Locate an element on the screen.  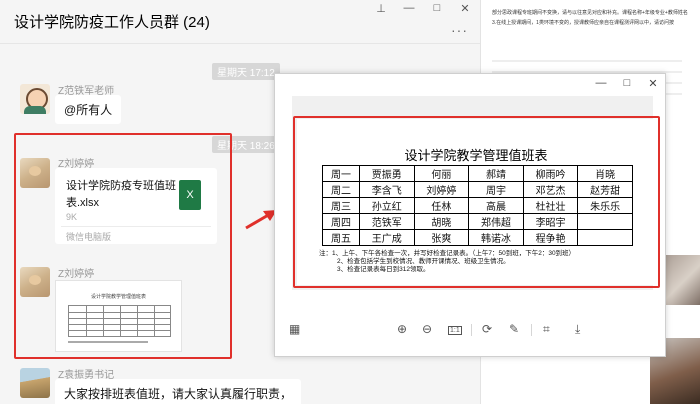
viewer-toolbar: ▦ ⊕ ⊖ 1:1 ⟳ ✎ ⌗ ⤓ is located at coordinates (470, 331).